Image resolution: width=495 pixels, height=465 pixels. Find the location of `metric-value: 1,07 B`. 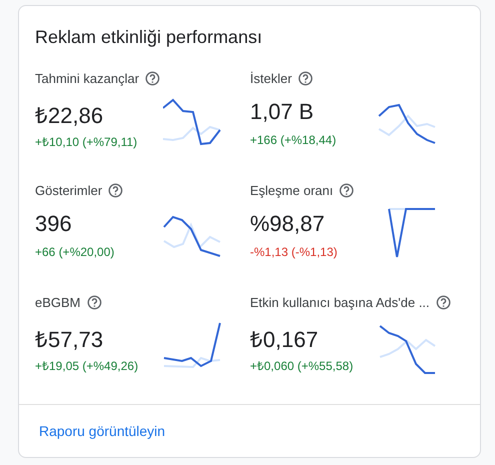

metric-value: 1,07 B is located at coordinates (282, 112).